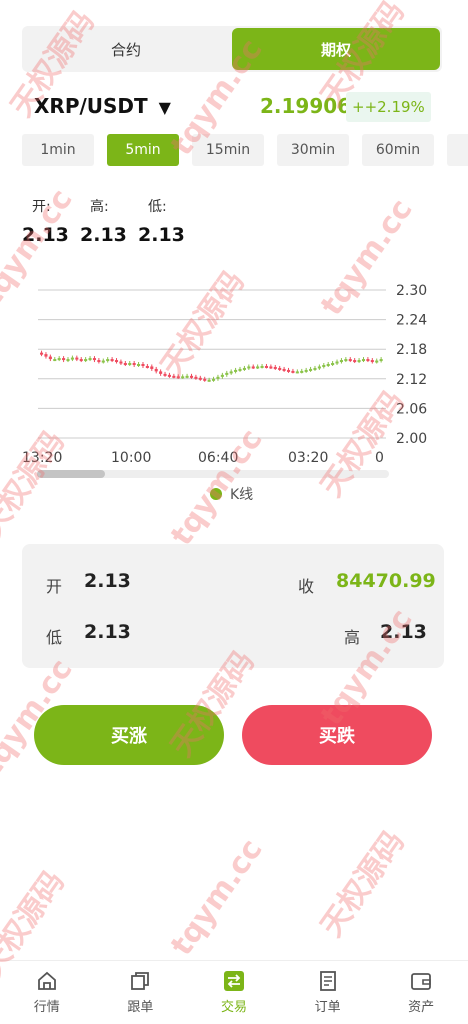 This screenshot has width=468, height=1024. I want to click on timeframe-1min: 1min, so click(58, 150).